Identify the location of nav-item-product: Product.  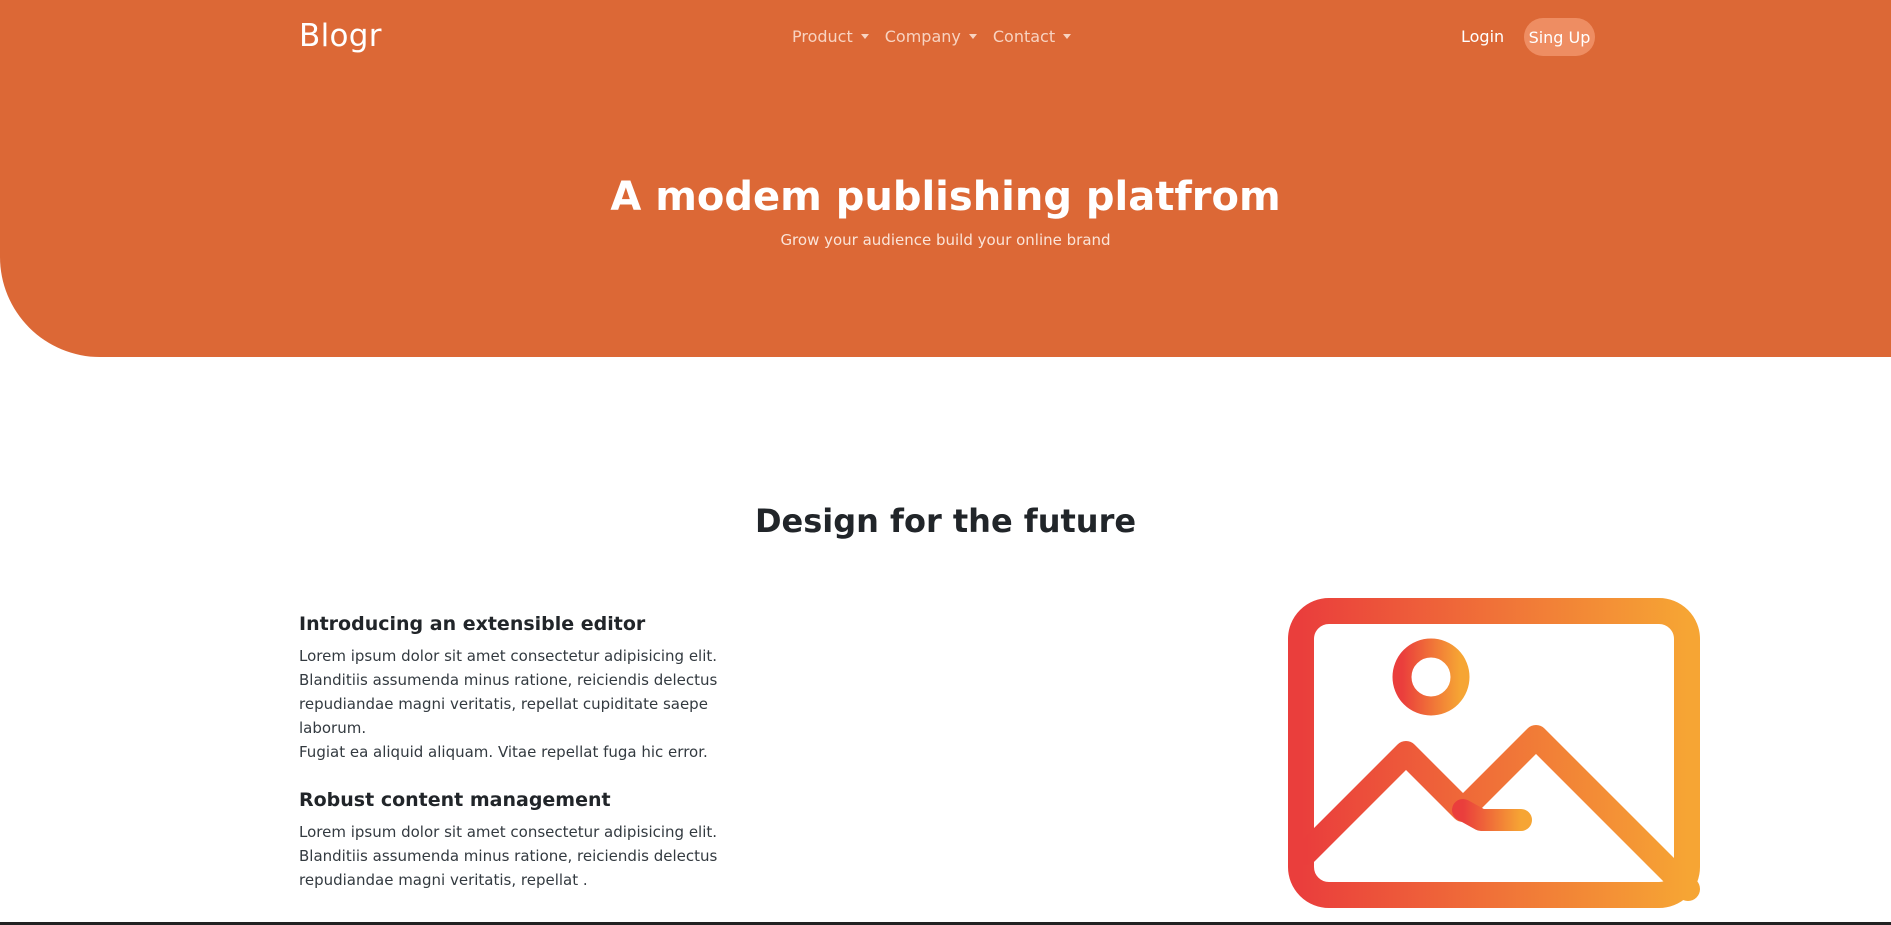
(830, 36).